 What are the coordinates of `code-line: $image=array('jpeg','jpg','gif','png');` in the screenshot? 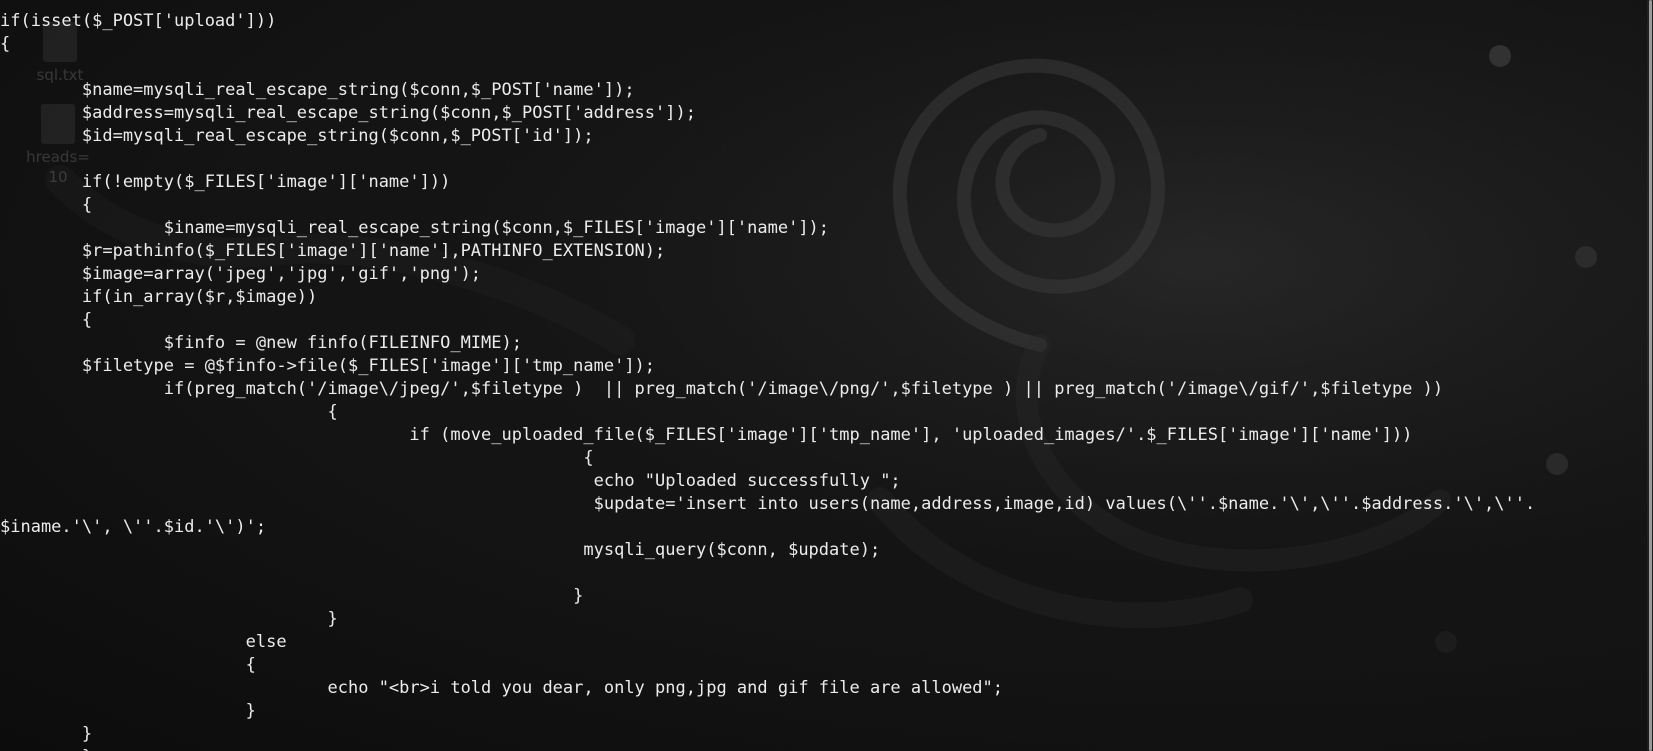 It's located at (241, 274).